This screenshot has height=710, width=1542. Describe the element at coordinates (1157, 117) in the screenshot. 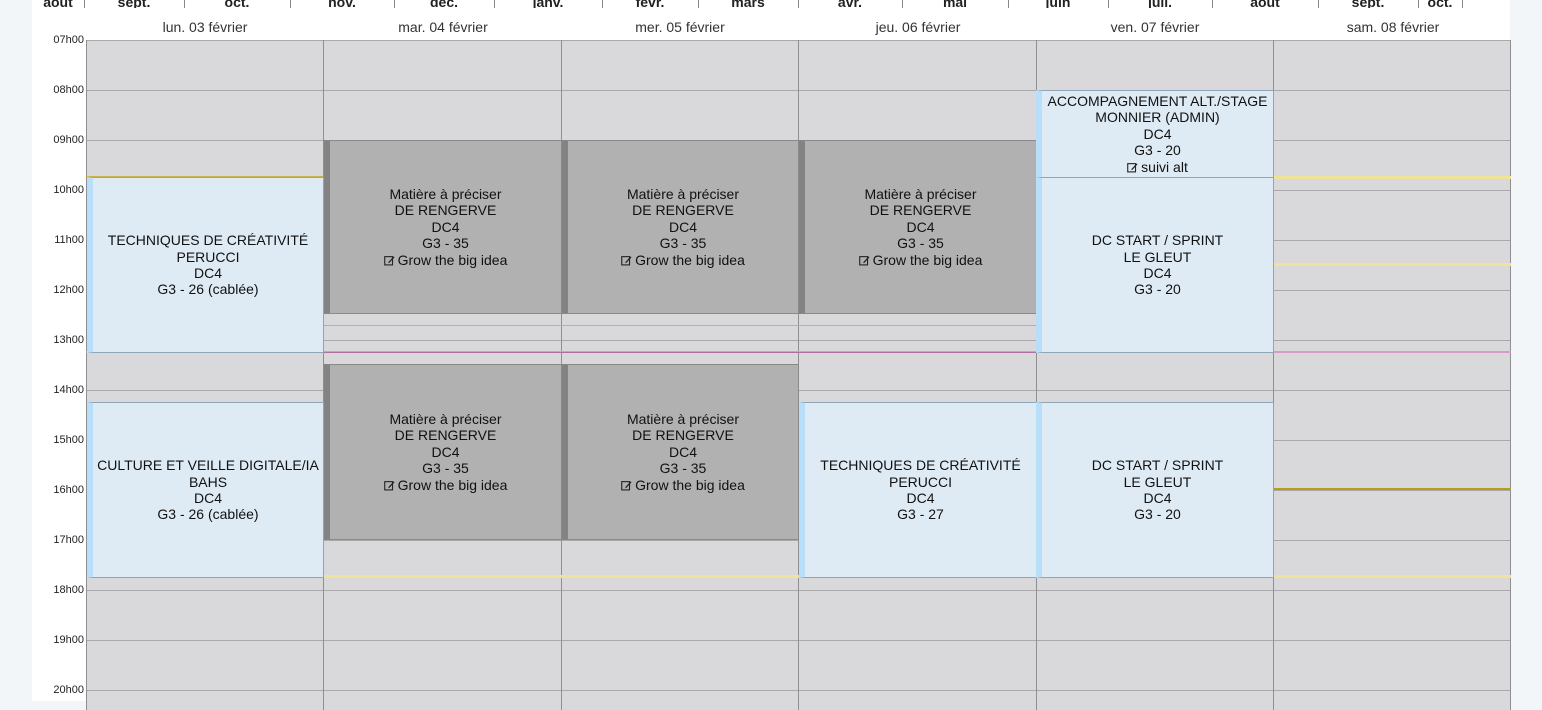

I see `event-teacher: MONNIER (ADMIN)` at that location.